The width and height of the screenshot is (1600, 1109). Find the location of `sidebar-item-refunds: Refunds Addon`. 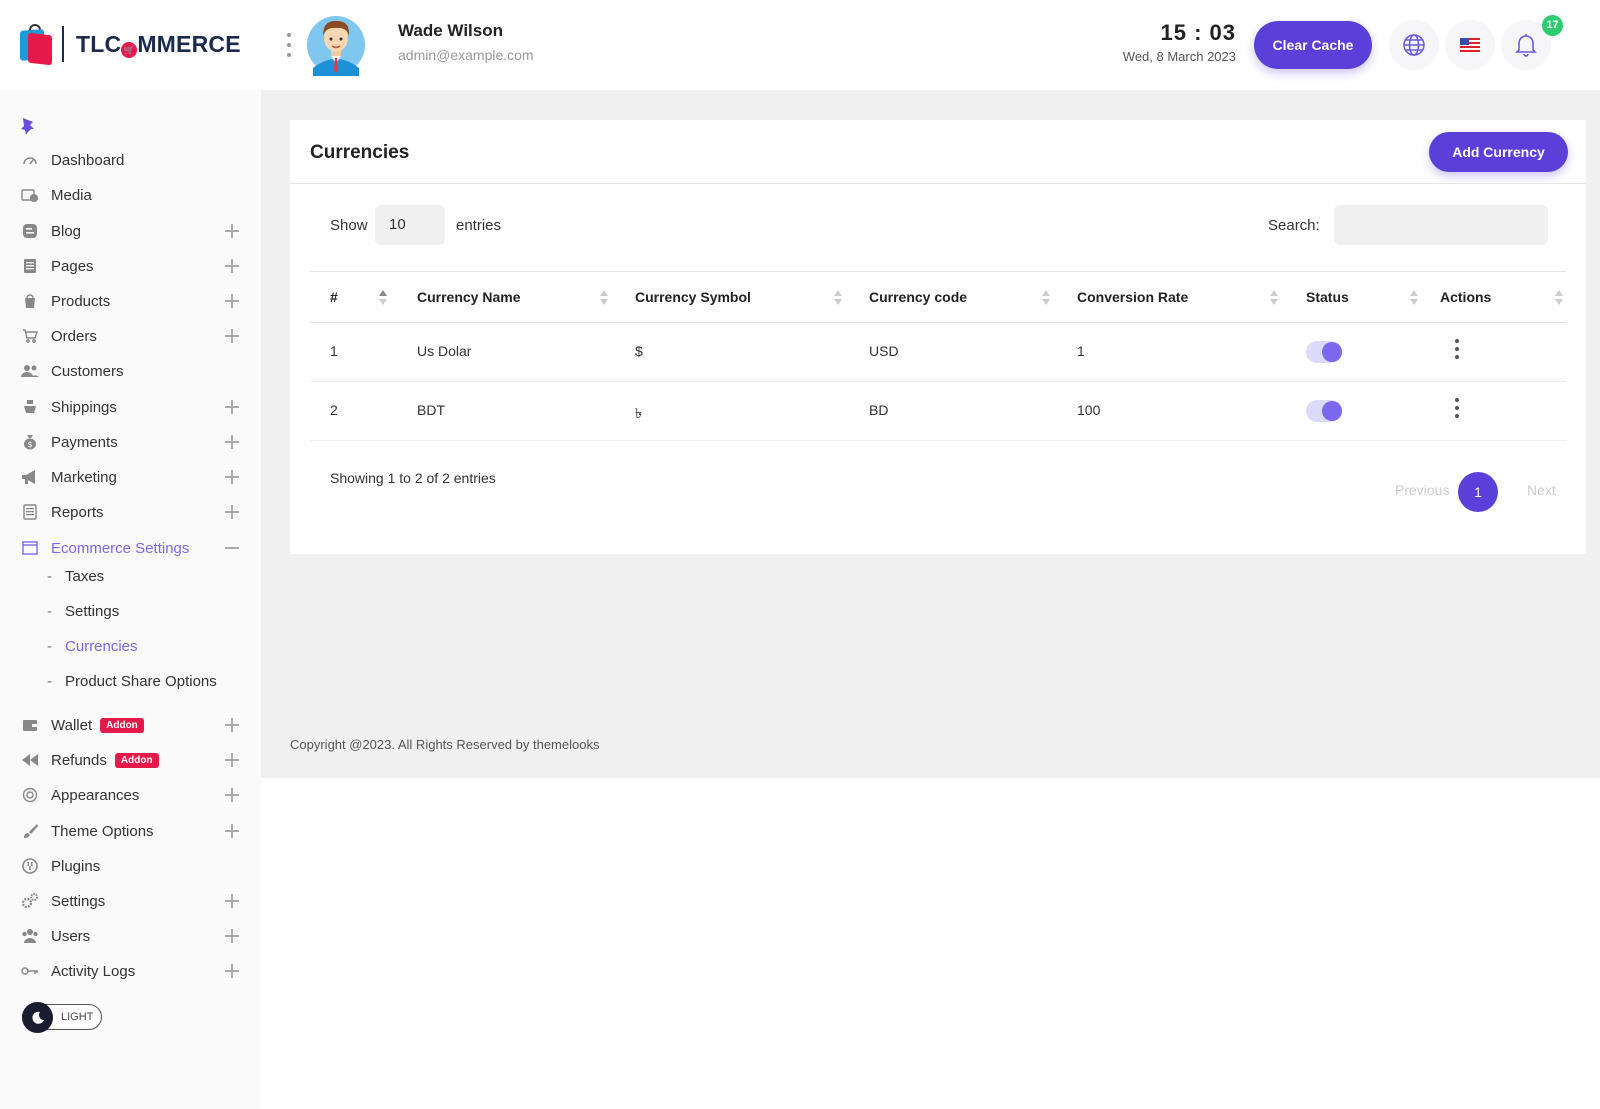

sidebar-item-refunds: Refunds Addon is located at coordinates (130, 760).